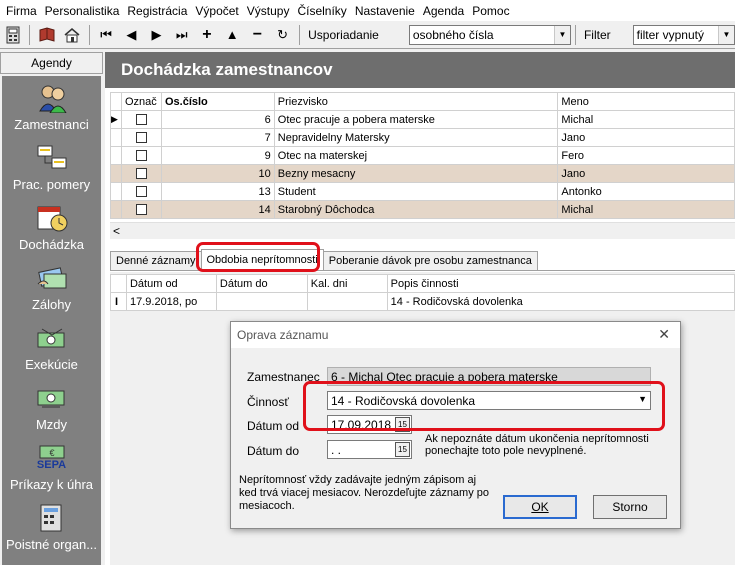 The height and width of the screenshot is (565, 735). What do you see at coordinates (51, 364) in the screenshot?
I see `sidebar-item-label: Exekúcie` at bounding box center [51, 364].